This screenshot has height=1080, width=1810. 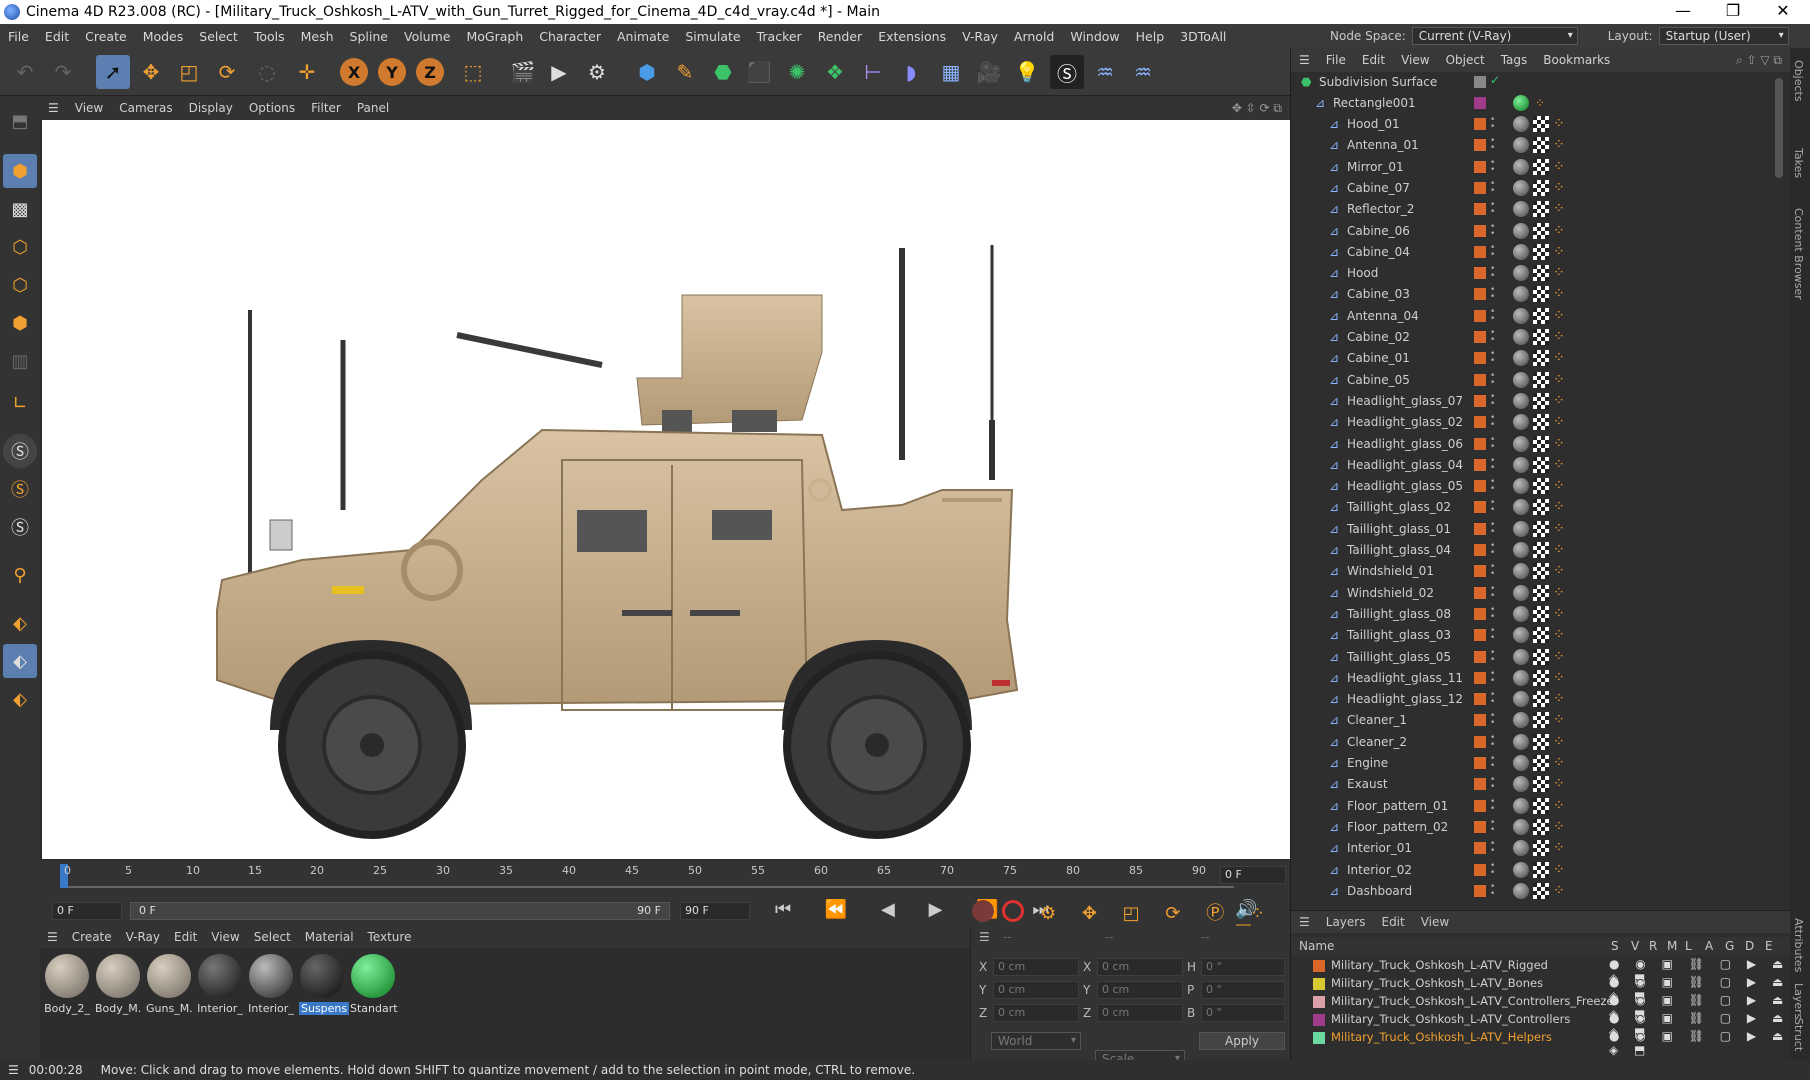 I want to click on layer-menu-edit: Edit, so click(x=1392, y=922).